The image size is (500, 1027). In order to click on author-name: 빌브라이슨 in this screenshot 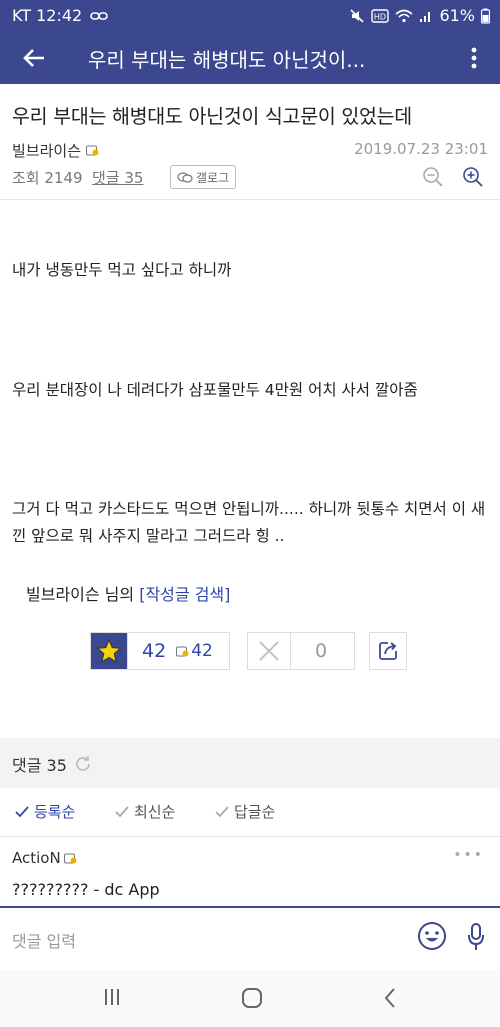, I will do `click(47, 151)`.